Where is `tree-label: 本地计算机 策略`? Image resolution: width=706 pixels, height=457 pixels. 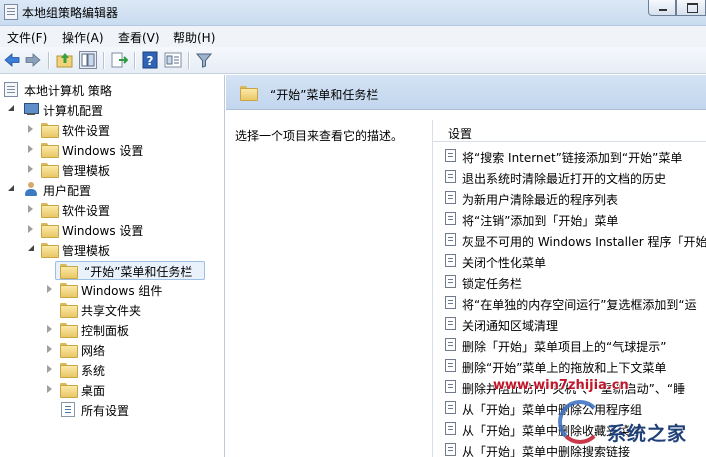 tree-label: 本地计算机 策略 is located at coordinates (68, 91).